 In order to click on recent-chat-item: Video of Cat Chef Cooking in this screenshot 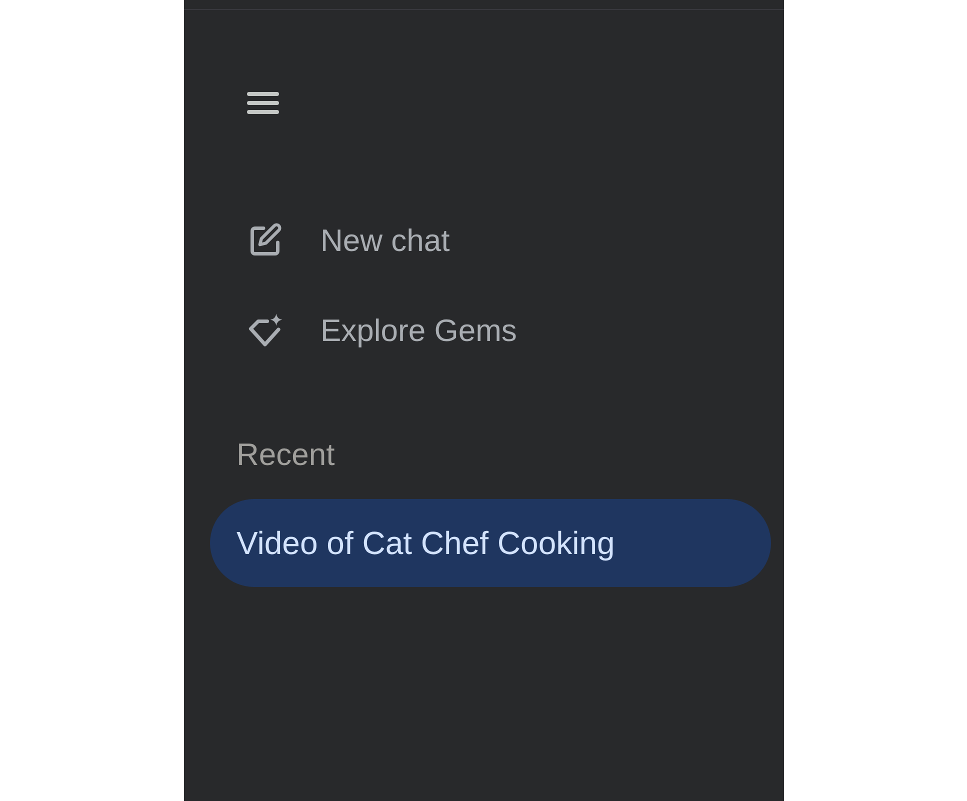, I will do `click(490, 543)`.